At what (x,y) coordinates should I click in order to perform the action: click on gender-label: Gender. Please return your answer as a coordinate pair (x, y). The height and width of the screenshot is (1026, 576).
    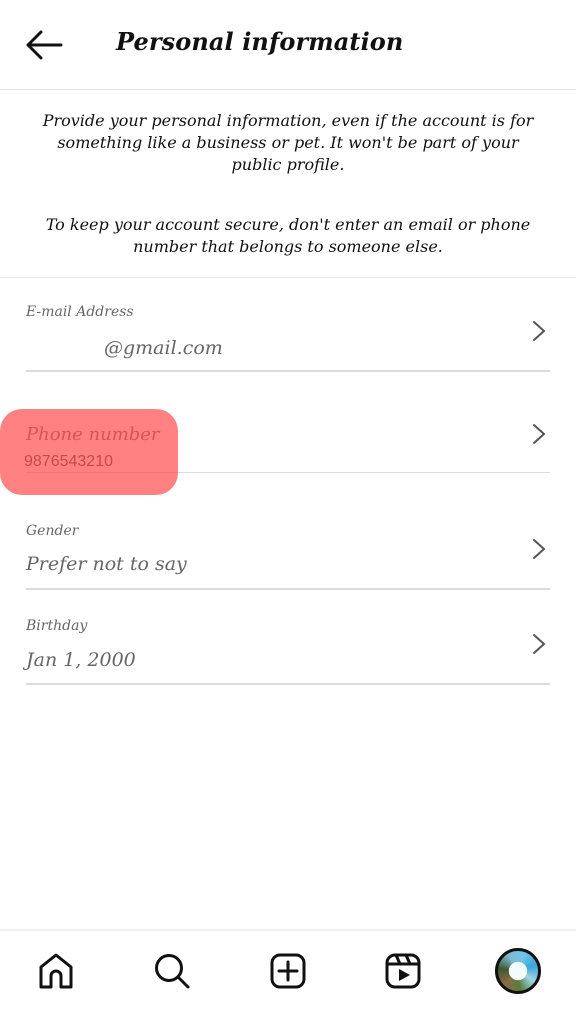
    Looking at the image, I should click on (52, 531).